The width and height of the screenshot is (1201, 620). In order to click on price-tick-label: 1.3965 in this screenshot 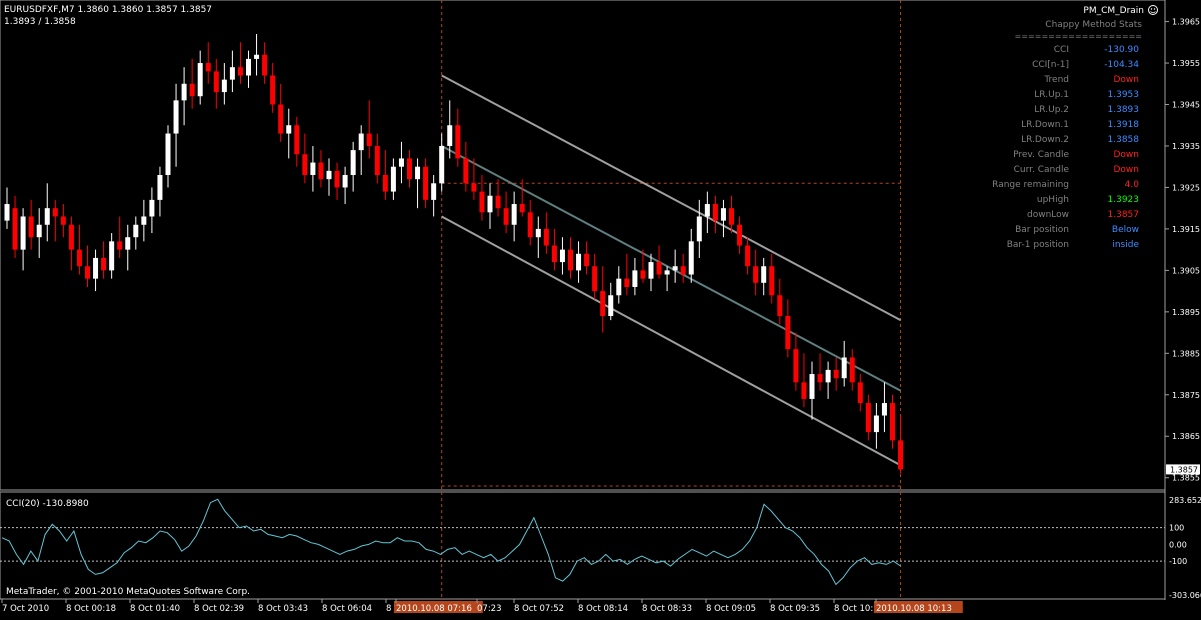, I will do `click(1186, 22)`.